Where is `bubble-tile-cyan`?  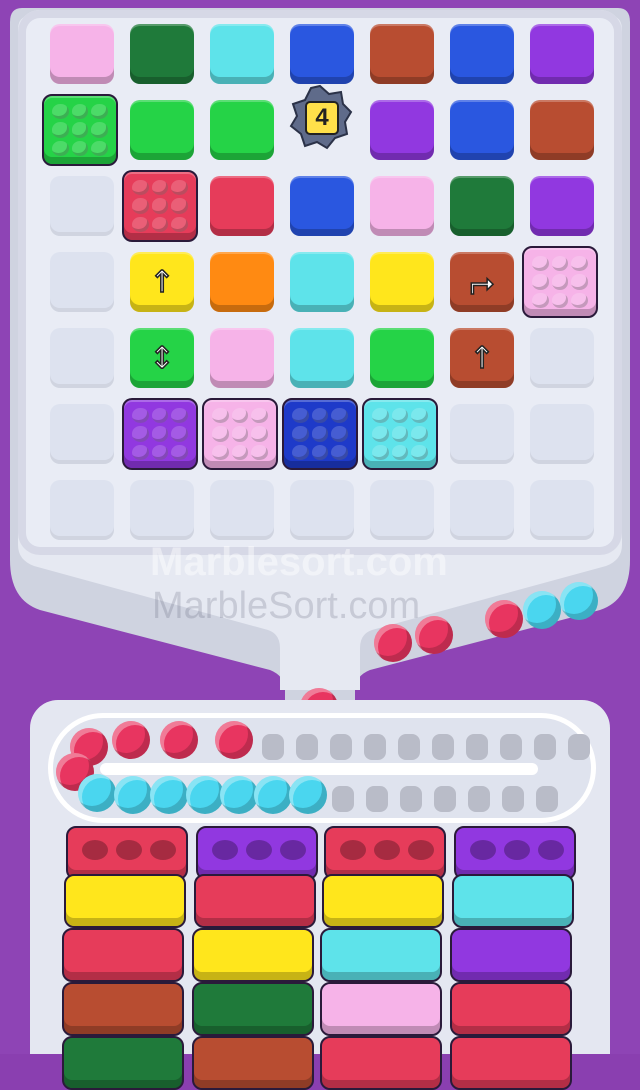
bubble-tile-cyan is located at coordinates (400, 434).